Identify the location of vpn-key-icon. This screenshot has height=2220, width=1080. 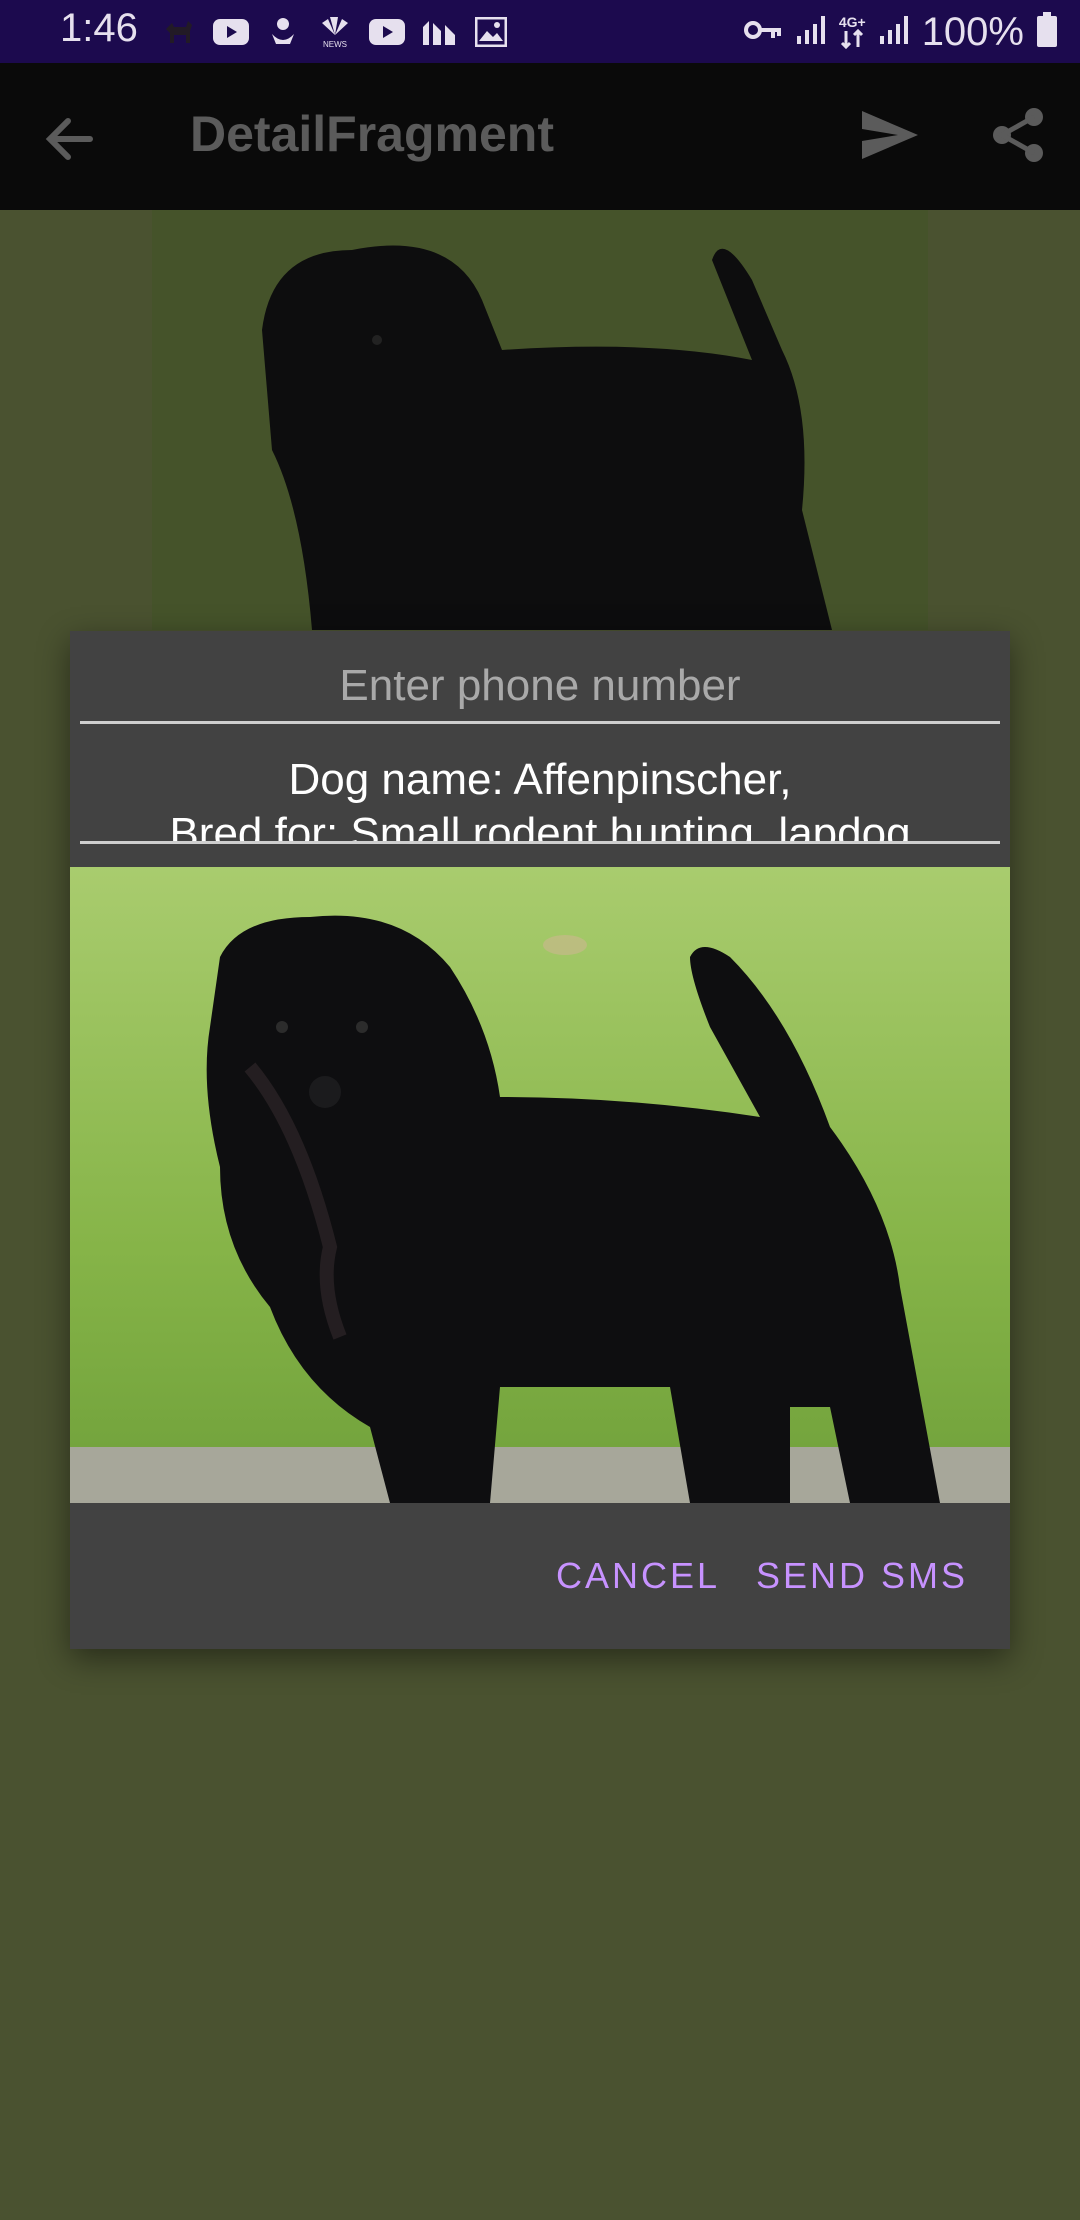
(763, 32).